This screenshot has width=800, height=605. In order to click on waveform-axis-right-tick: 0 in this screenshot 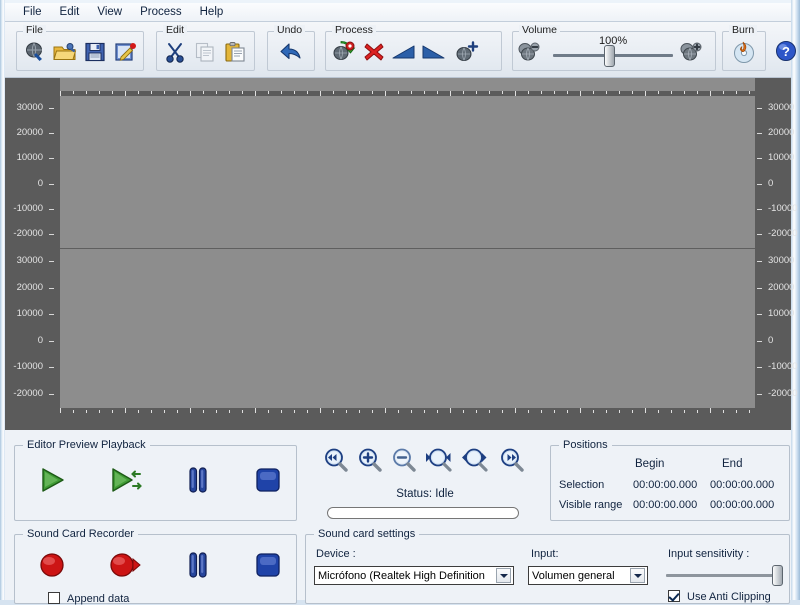, I will do `click(771, 183)`.